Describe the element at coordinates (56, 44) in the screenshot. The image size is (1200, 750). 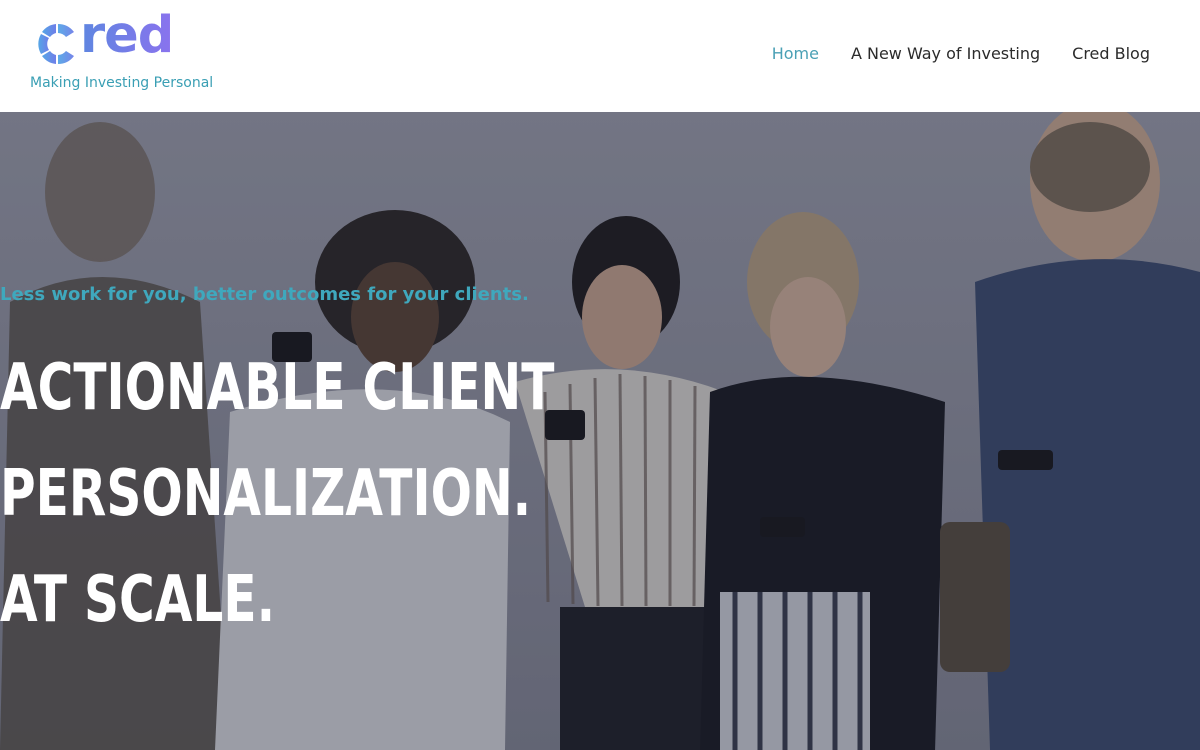
I see `segmented-ring-logo-icon` at that location.